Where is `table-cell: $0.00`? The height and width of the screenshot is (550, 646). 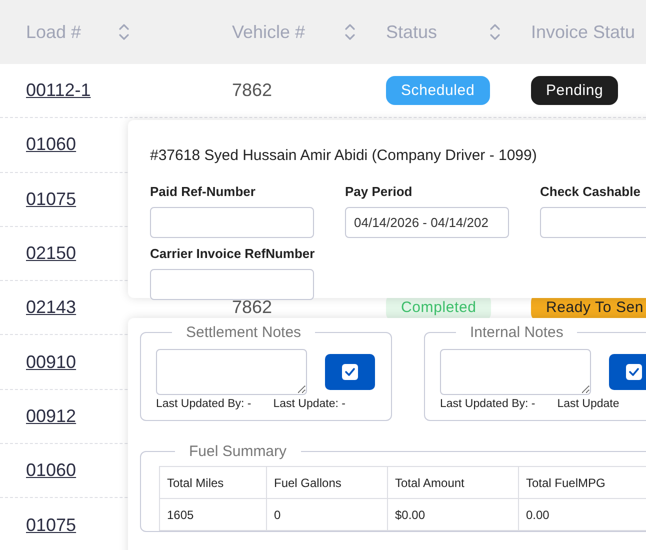
table-cell: $0.00 is located at coordinates (453, 514).